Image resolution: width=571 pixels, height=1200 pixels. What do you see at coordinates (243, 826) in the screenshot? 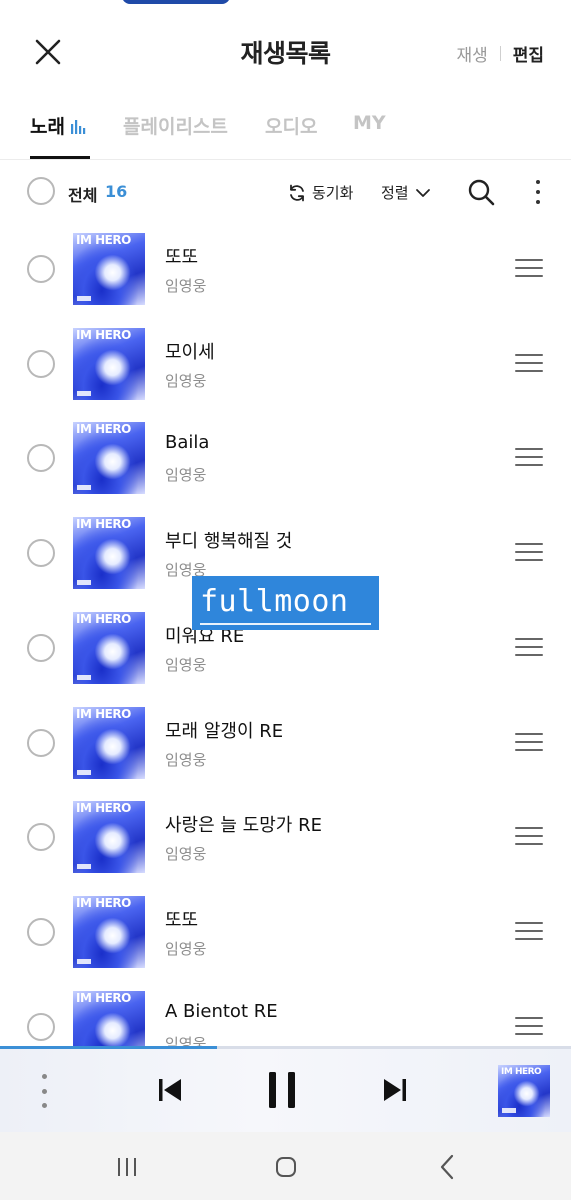
I see `song-title: 사랑은 늘 도망가 RE` at bounding box center [243, 826].